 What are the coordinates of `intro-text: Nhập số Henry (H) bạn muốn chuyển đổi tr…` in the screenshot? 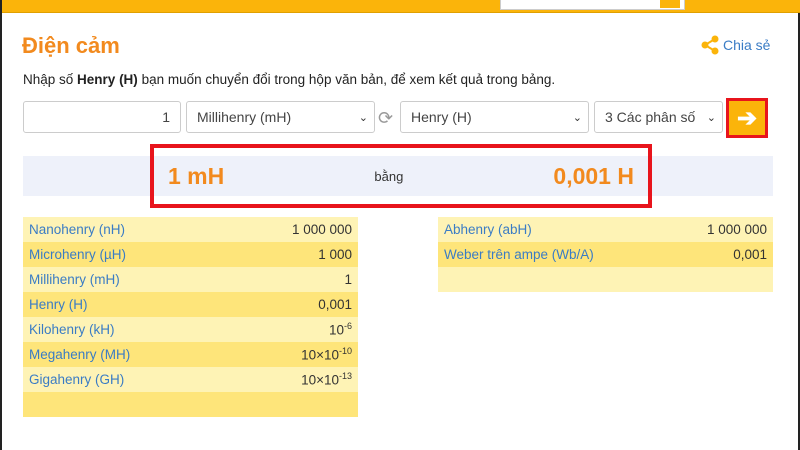 It's located at (289, 79).